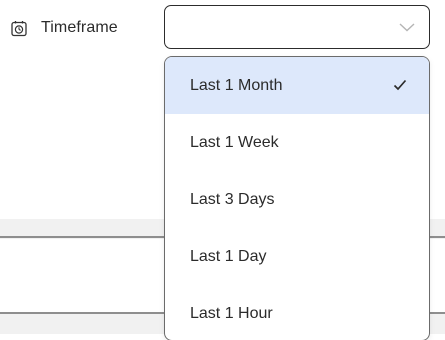  Describe the element at coordinates (297, 27) in the screenshot. I see `timeframe-select` at that location.